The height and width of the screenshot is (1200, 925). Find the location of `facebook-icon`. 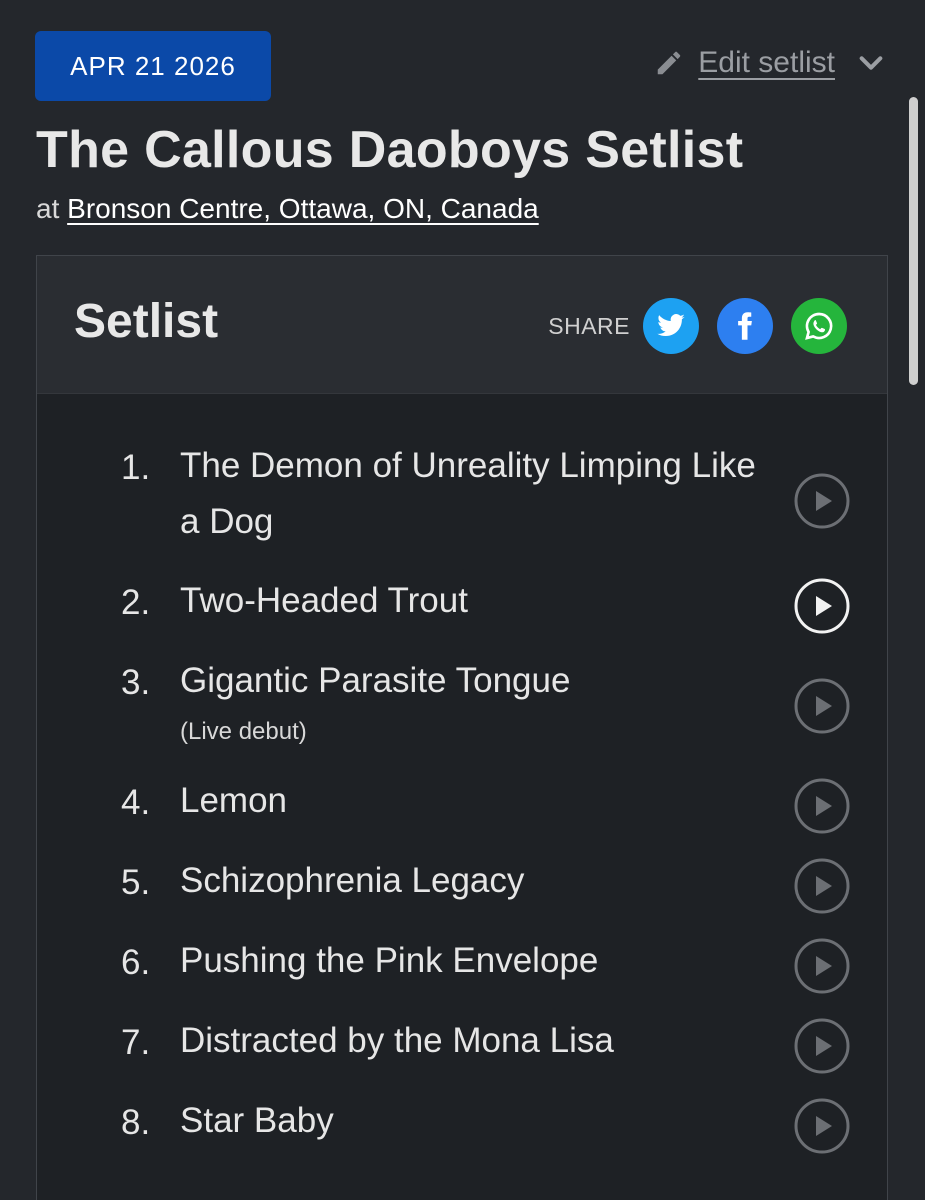

facebook-icon is located at coordinates (745, 326).